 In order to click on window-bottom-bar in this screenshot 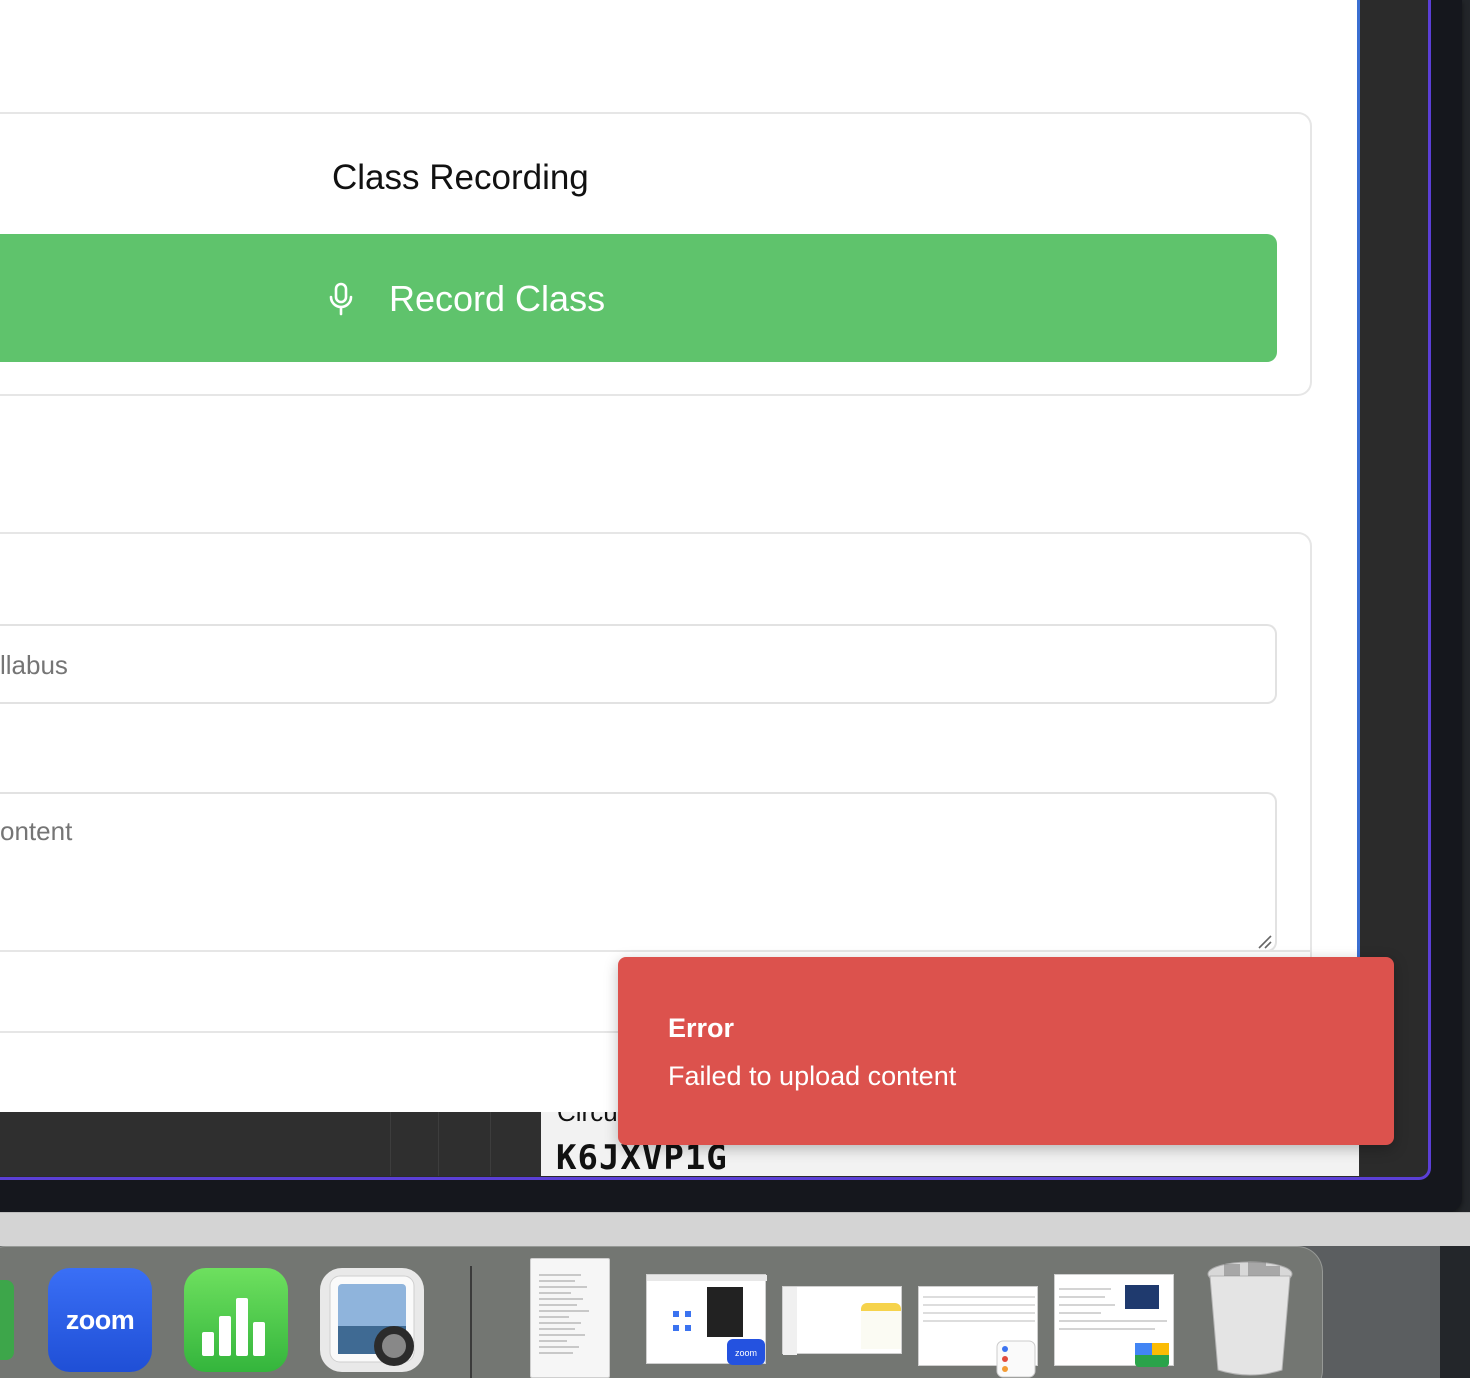, I will do `click(735, 1229)`.